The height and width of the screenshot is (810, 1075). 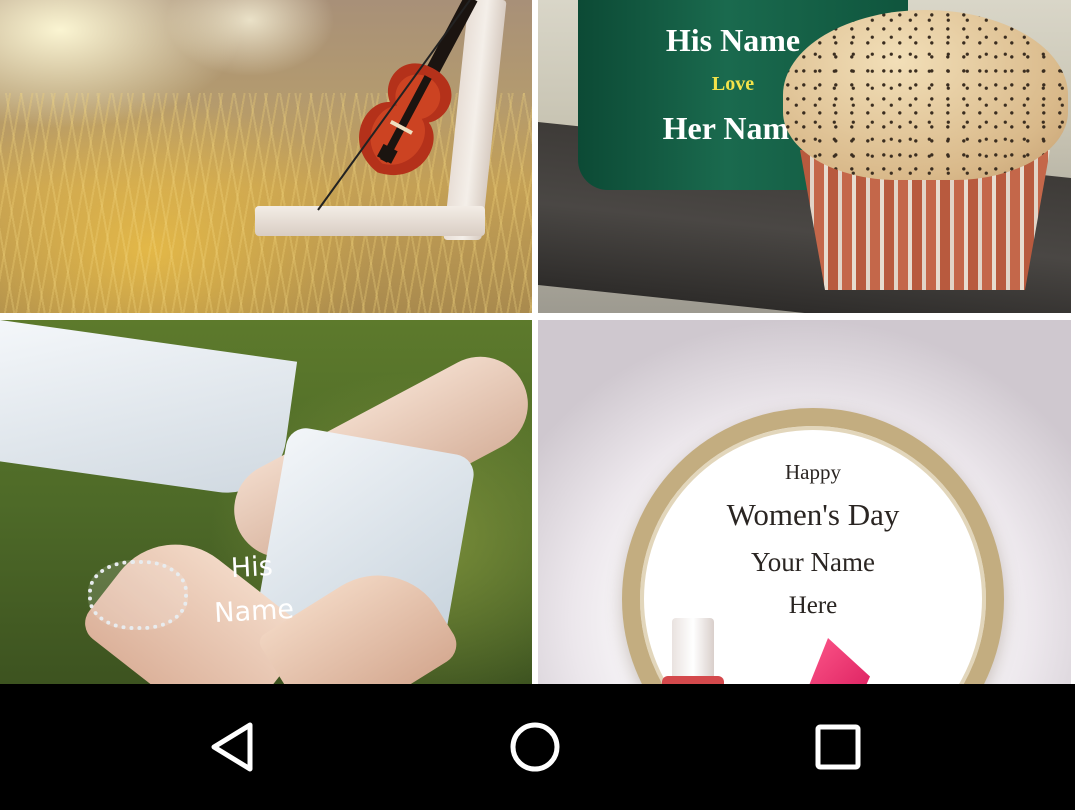 What do you see at coordinates (925, 95) in the screenshot?
I see `muffin-top` at bounding box center [925, 95].